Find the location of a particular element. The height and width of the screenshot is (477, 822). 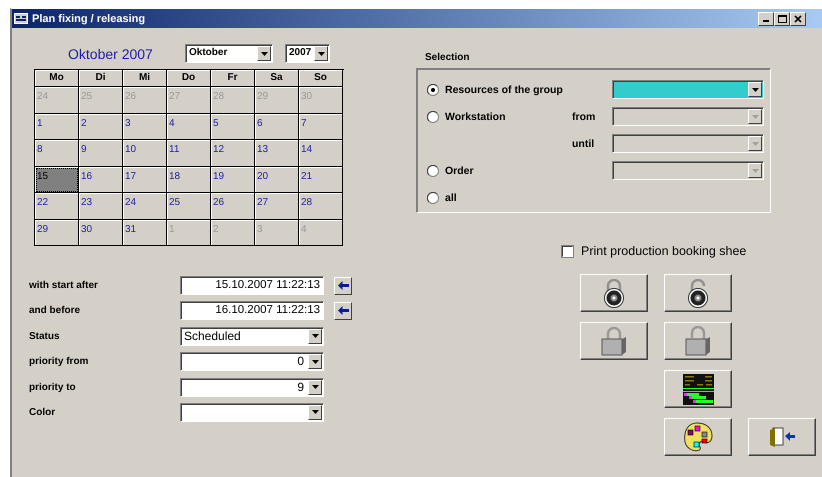

calendar-day: 15 is located at coordinates (57, 179).